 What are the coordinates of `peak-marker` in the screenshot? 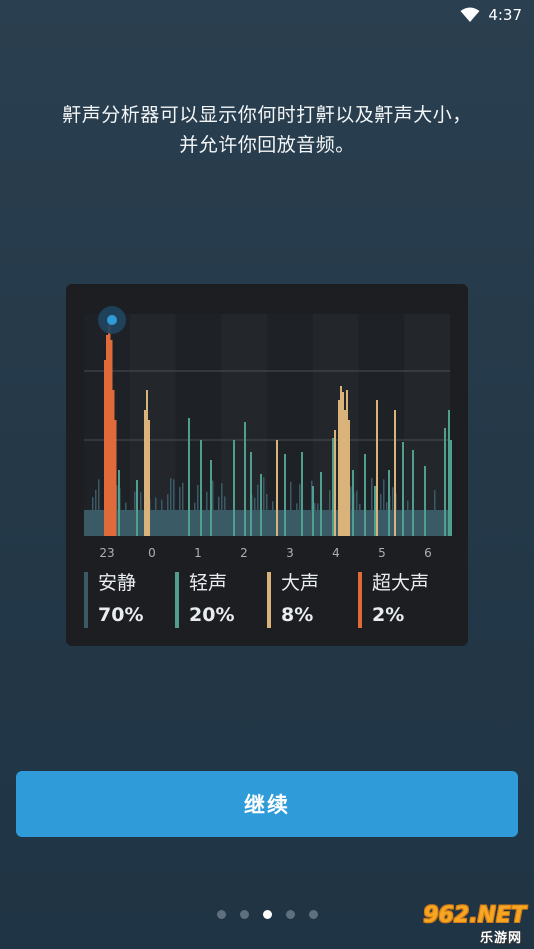 It's located at (112, 320).